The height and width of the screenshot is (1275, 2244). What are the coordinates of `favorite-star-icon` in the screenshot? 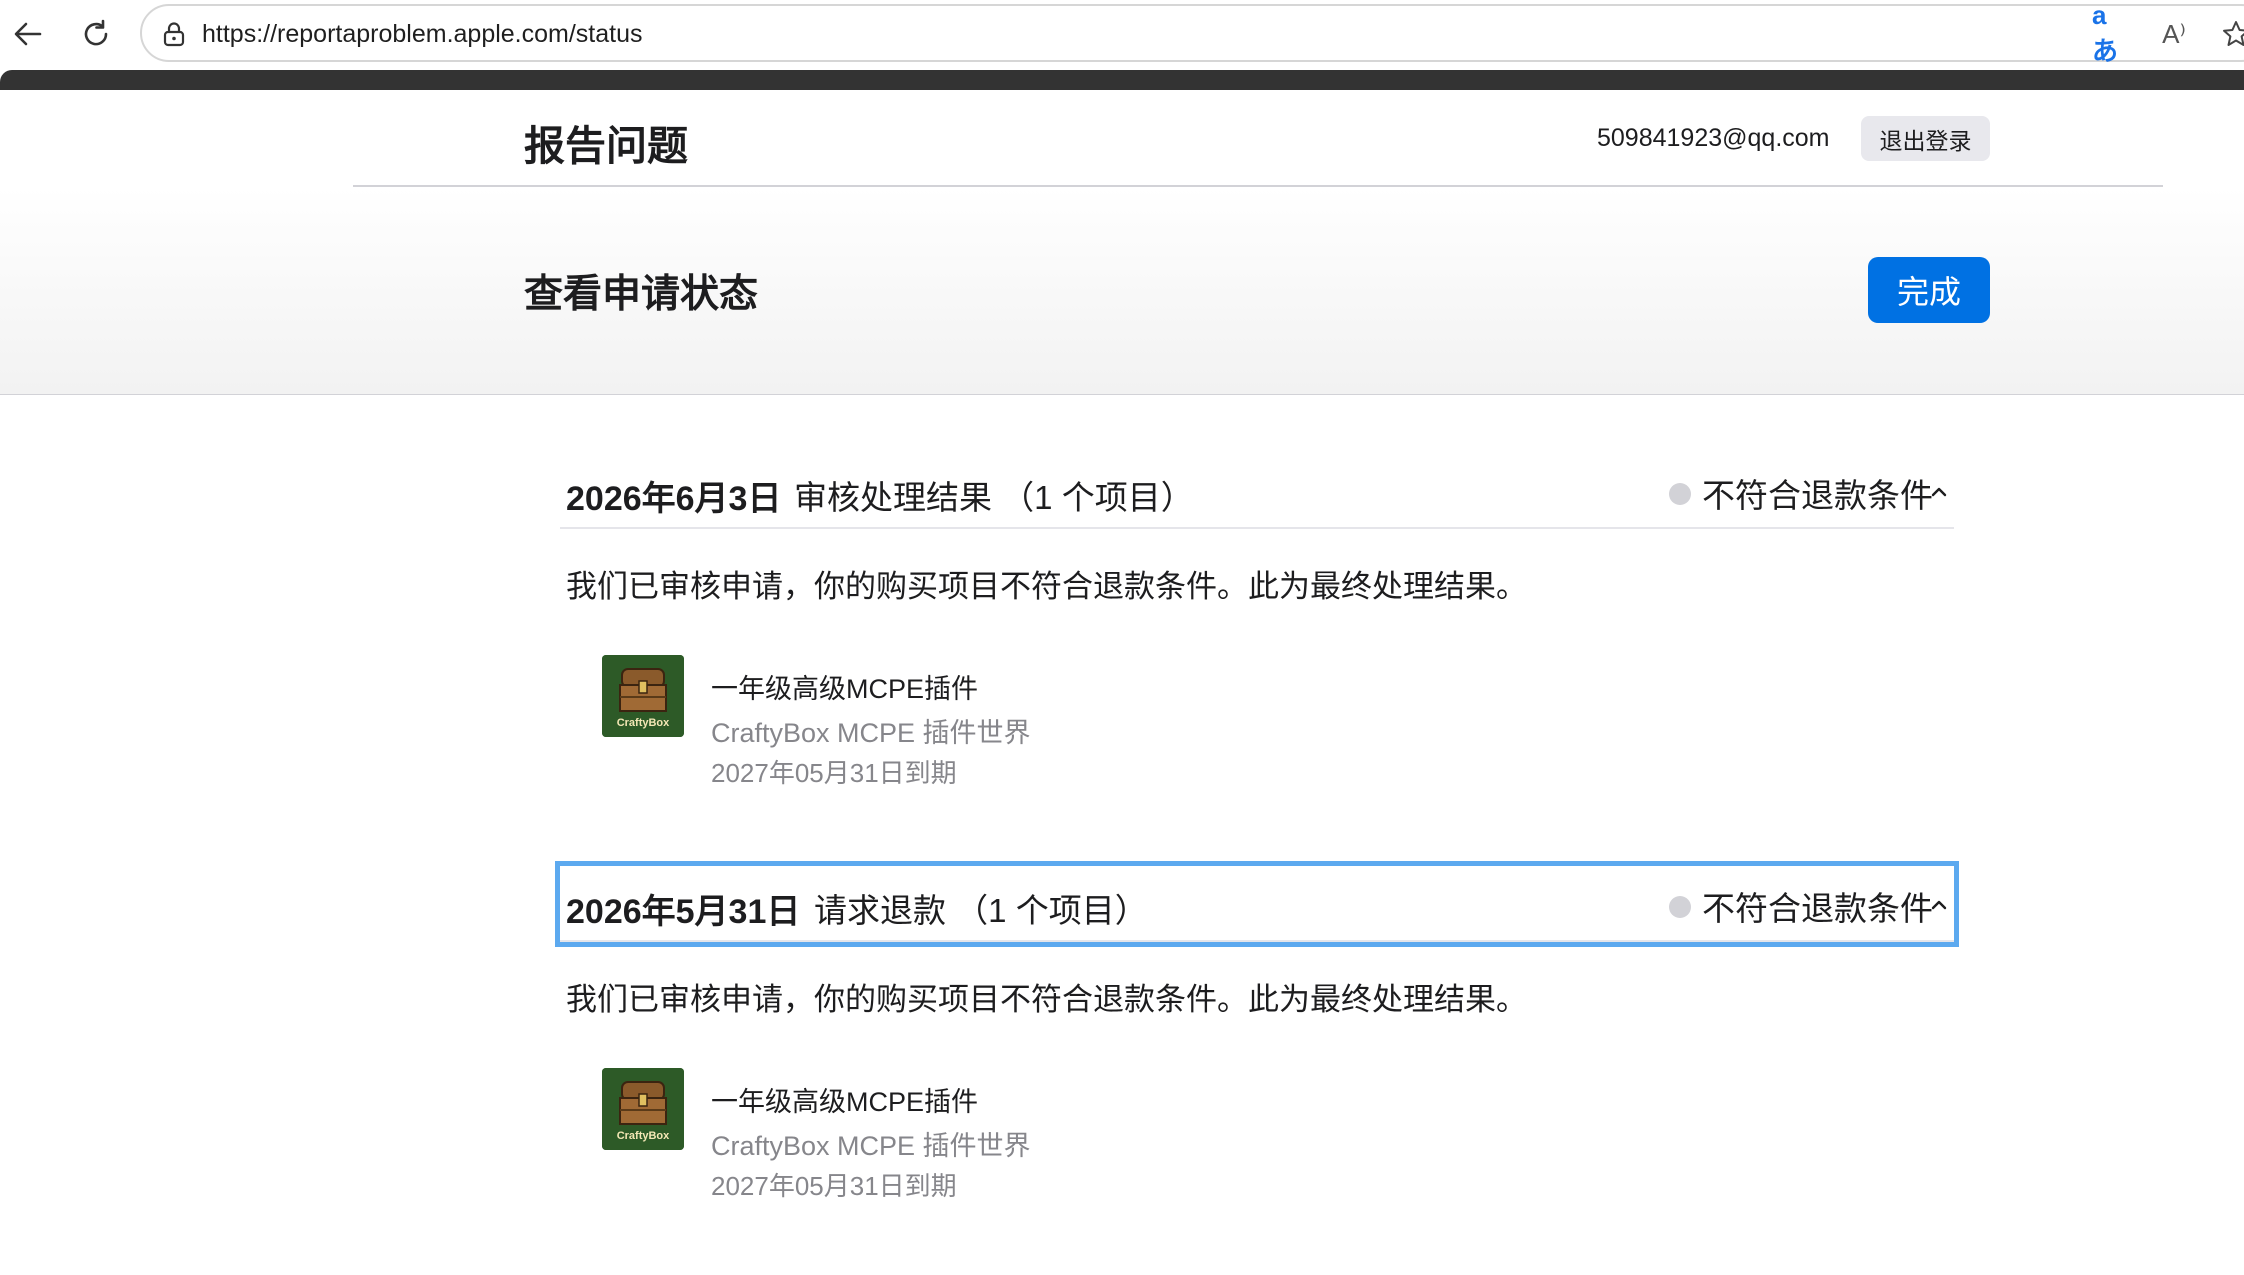 It's located at (2233, 33).